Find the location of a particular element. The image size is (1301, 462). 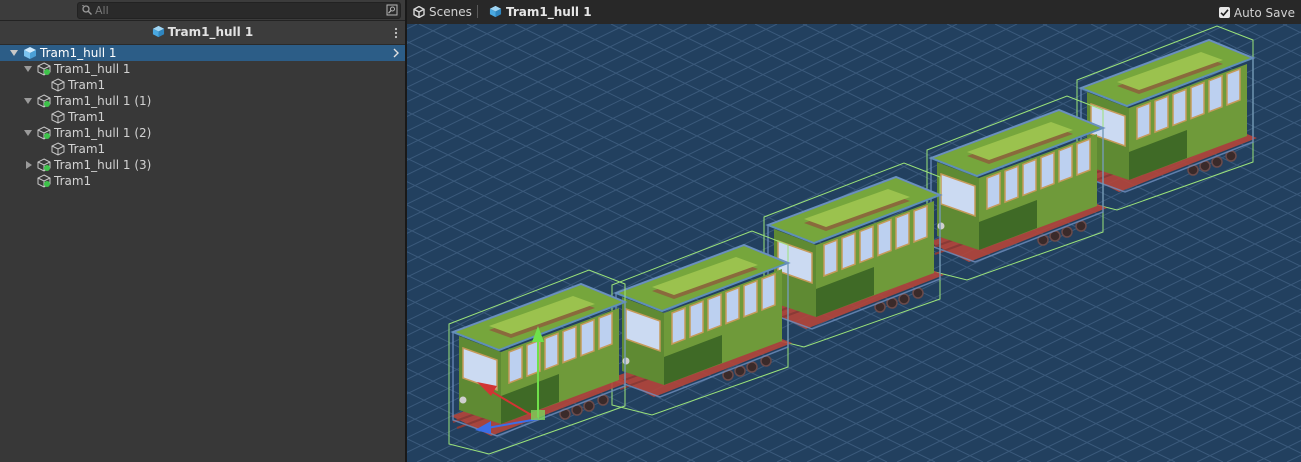

search-icon is located at coordinates (87, 10).